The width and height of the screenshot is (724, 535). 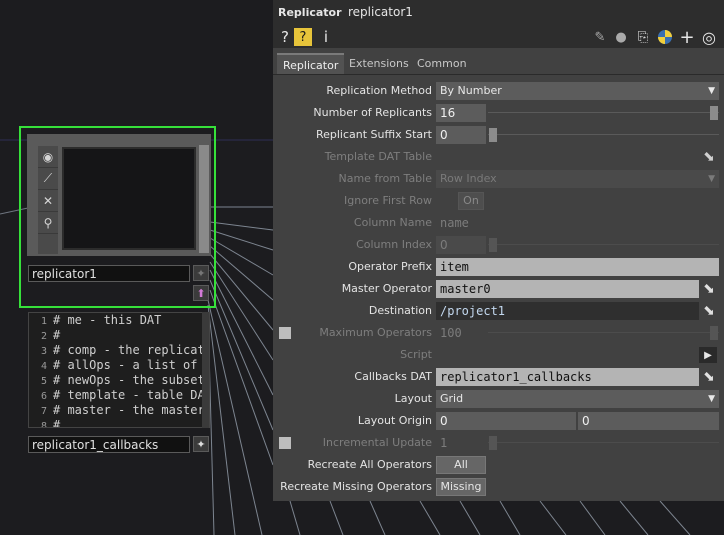 What do you see at coordinates (378, 156) in the screenshot?
I see `param-label: Template DAT Table` at bounding box center [378, 156].